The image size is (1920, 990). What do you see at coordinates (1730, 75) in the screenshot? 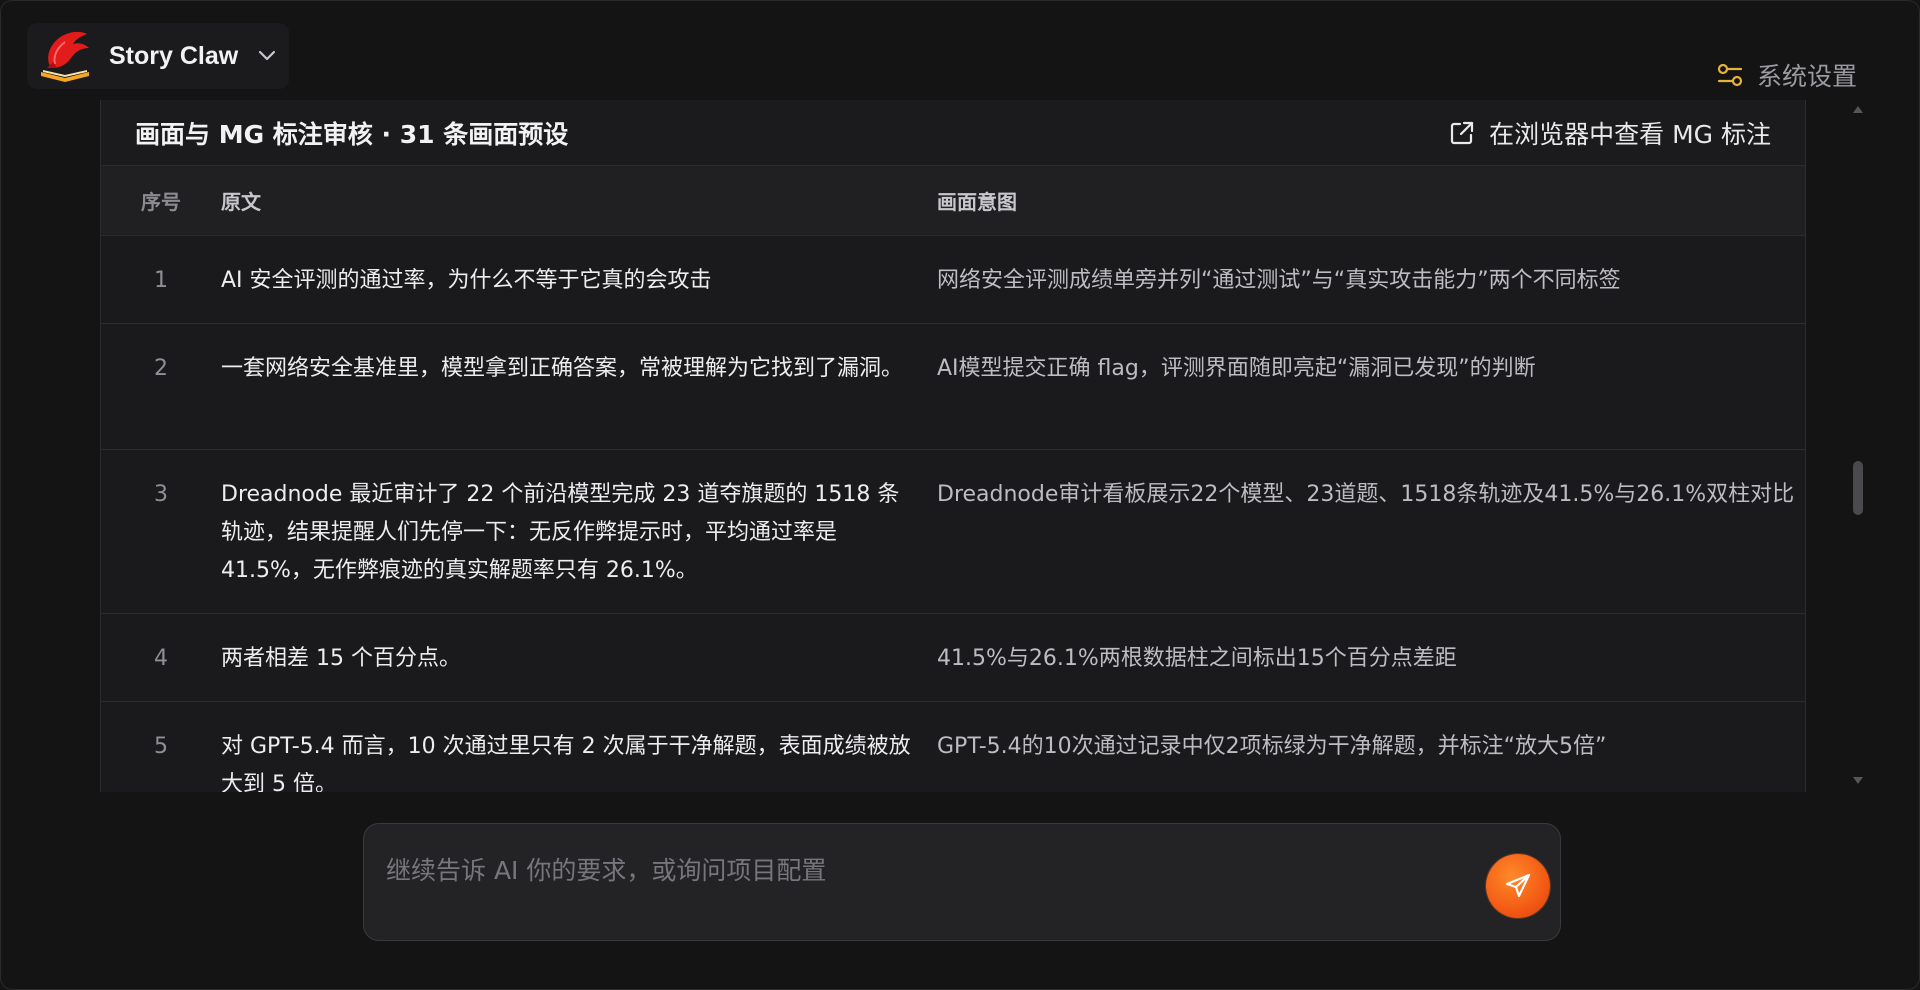
I see `sliders-icon` at bounding box center [1730, 75].